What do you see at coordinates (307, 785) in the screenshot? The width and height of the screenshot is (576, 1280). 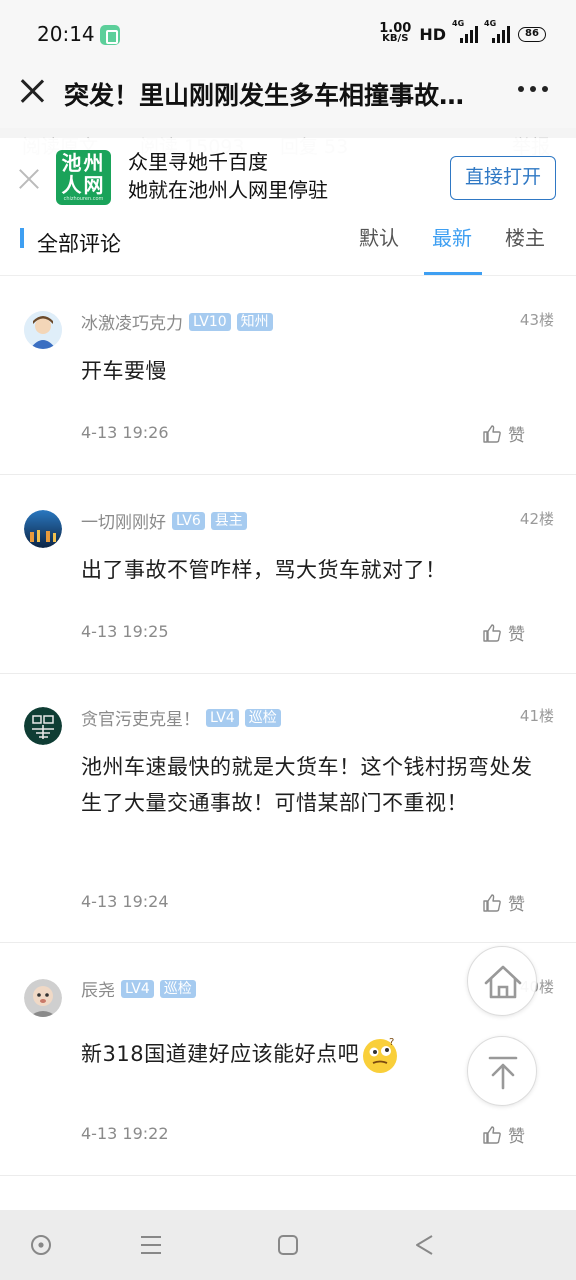 I see `comment-text: 池州车速最快的就是大货车！这个钱村拐弯处发生了大量交通事故！可惜某部门不重视！` at bounding box center [307, 785].